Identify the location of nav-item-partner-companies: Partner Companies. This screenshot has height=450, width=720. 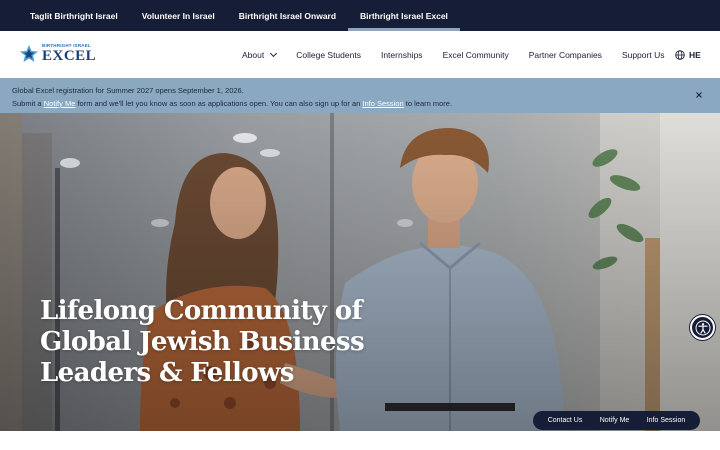
(565, 55).